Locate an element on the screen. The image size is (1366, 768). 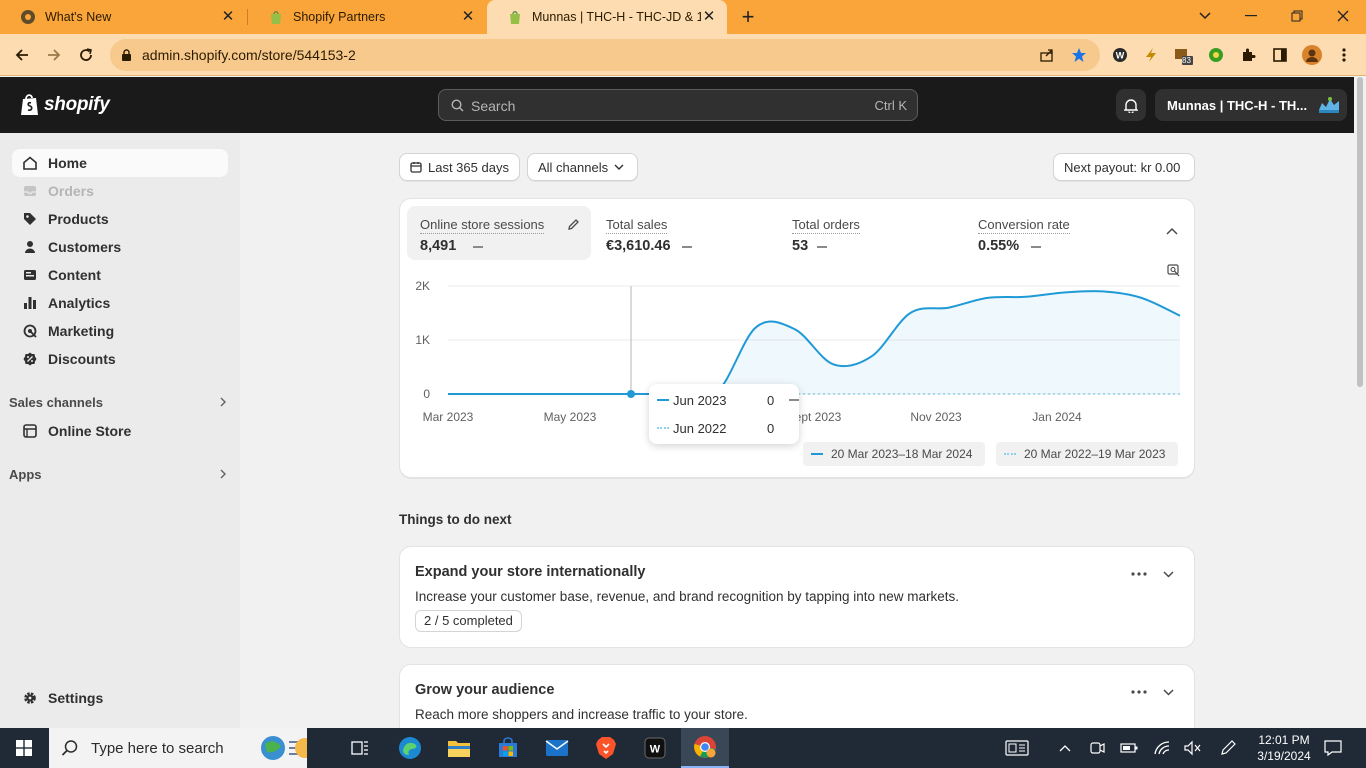
task-progress-badge: 2 / 5 completed is located at coordinates (468, 621).